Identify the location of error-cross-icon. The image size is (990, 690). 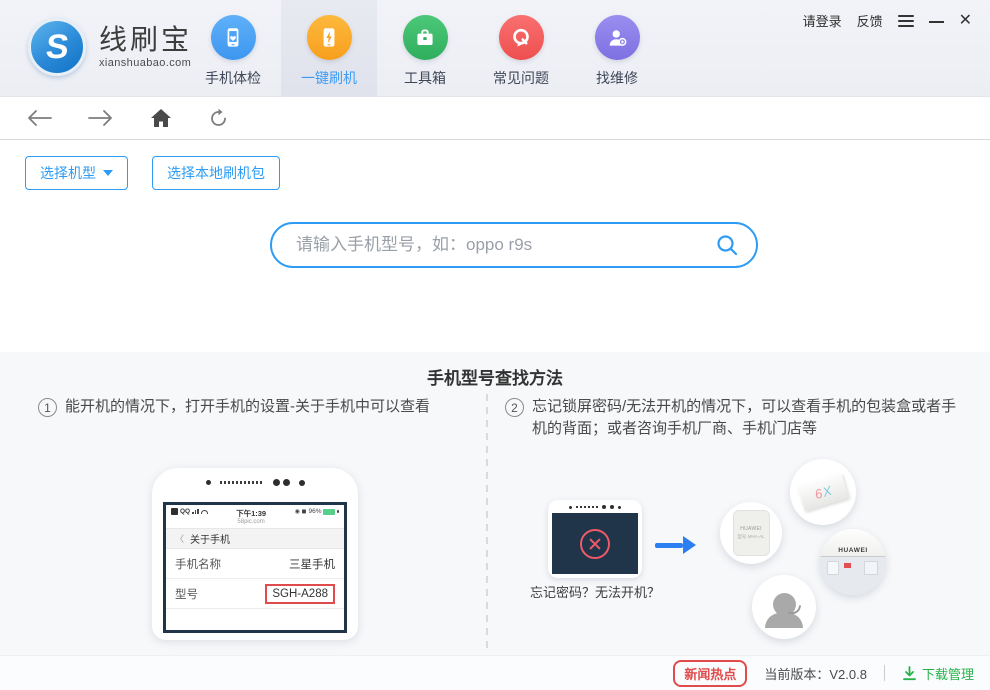
(595, 543).